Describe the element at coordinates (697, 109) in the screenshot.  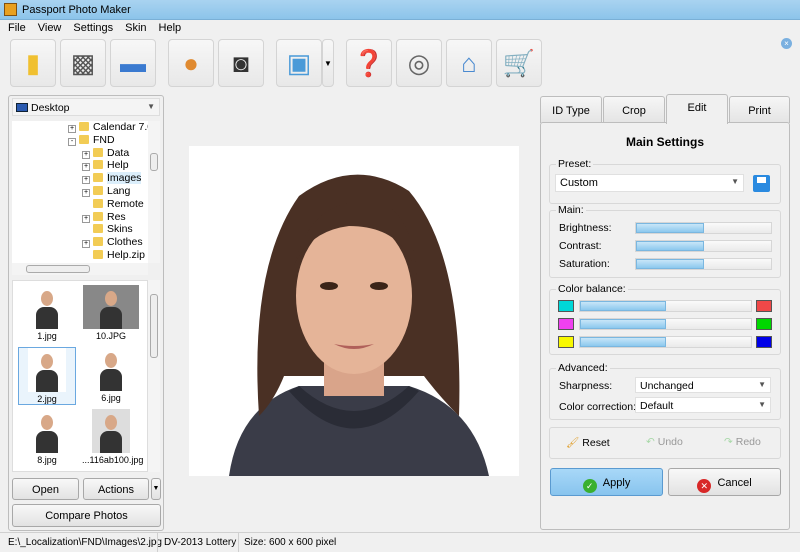
I see `tab-edit: Edit` at that location.